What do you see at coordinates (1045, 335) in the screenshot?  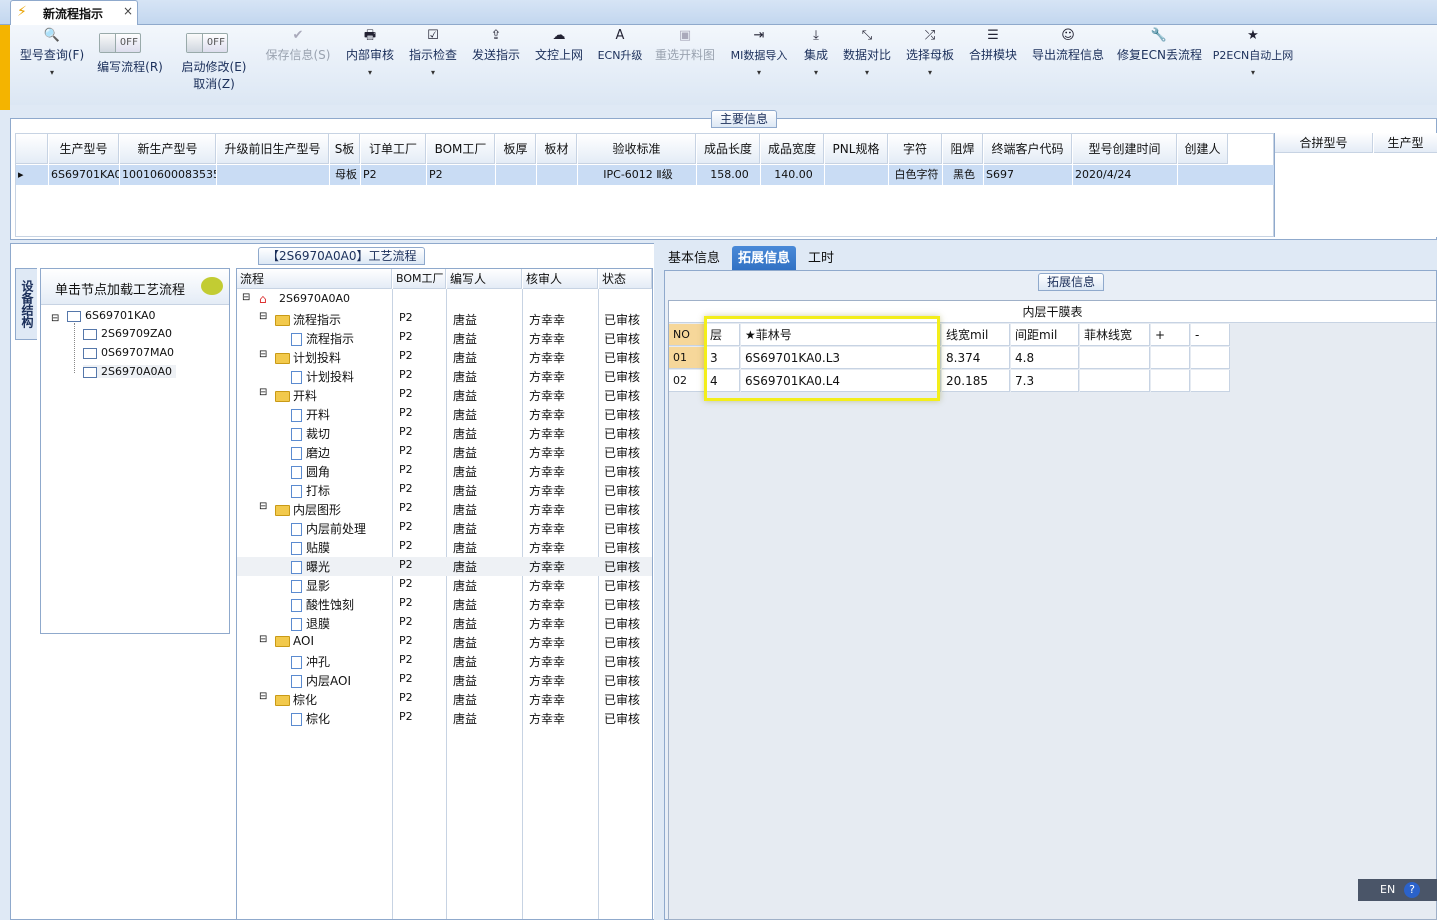 I see `table-header: 间距mil` at bounding box center [1045, 335].